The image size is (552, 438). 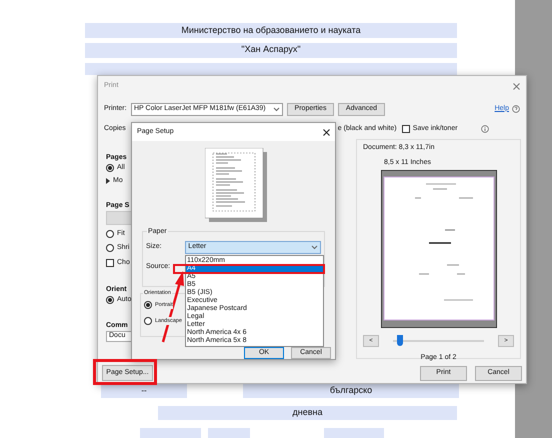 I want to click on form-field: "Хан Аспарух", so click(x=271, y=50).